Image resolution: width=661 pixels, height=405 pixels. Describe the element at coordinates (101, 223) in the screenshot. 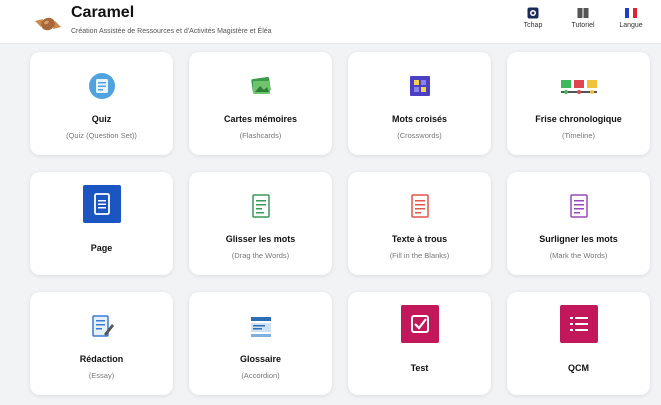

I see `card-page: Page` at that location.